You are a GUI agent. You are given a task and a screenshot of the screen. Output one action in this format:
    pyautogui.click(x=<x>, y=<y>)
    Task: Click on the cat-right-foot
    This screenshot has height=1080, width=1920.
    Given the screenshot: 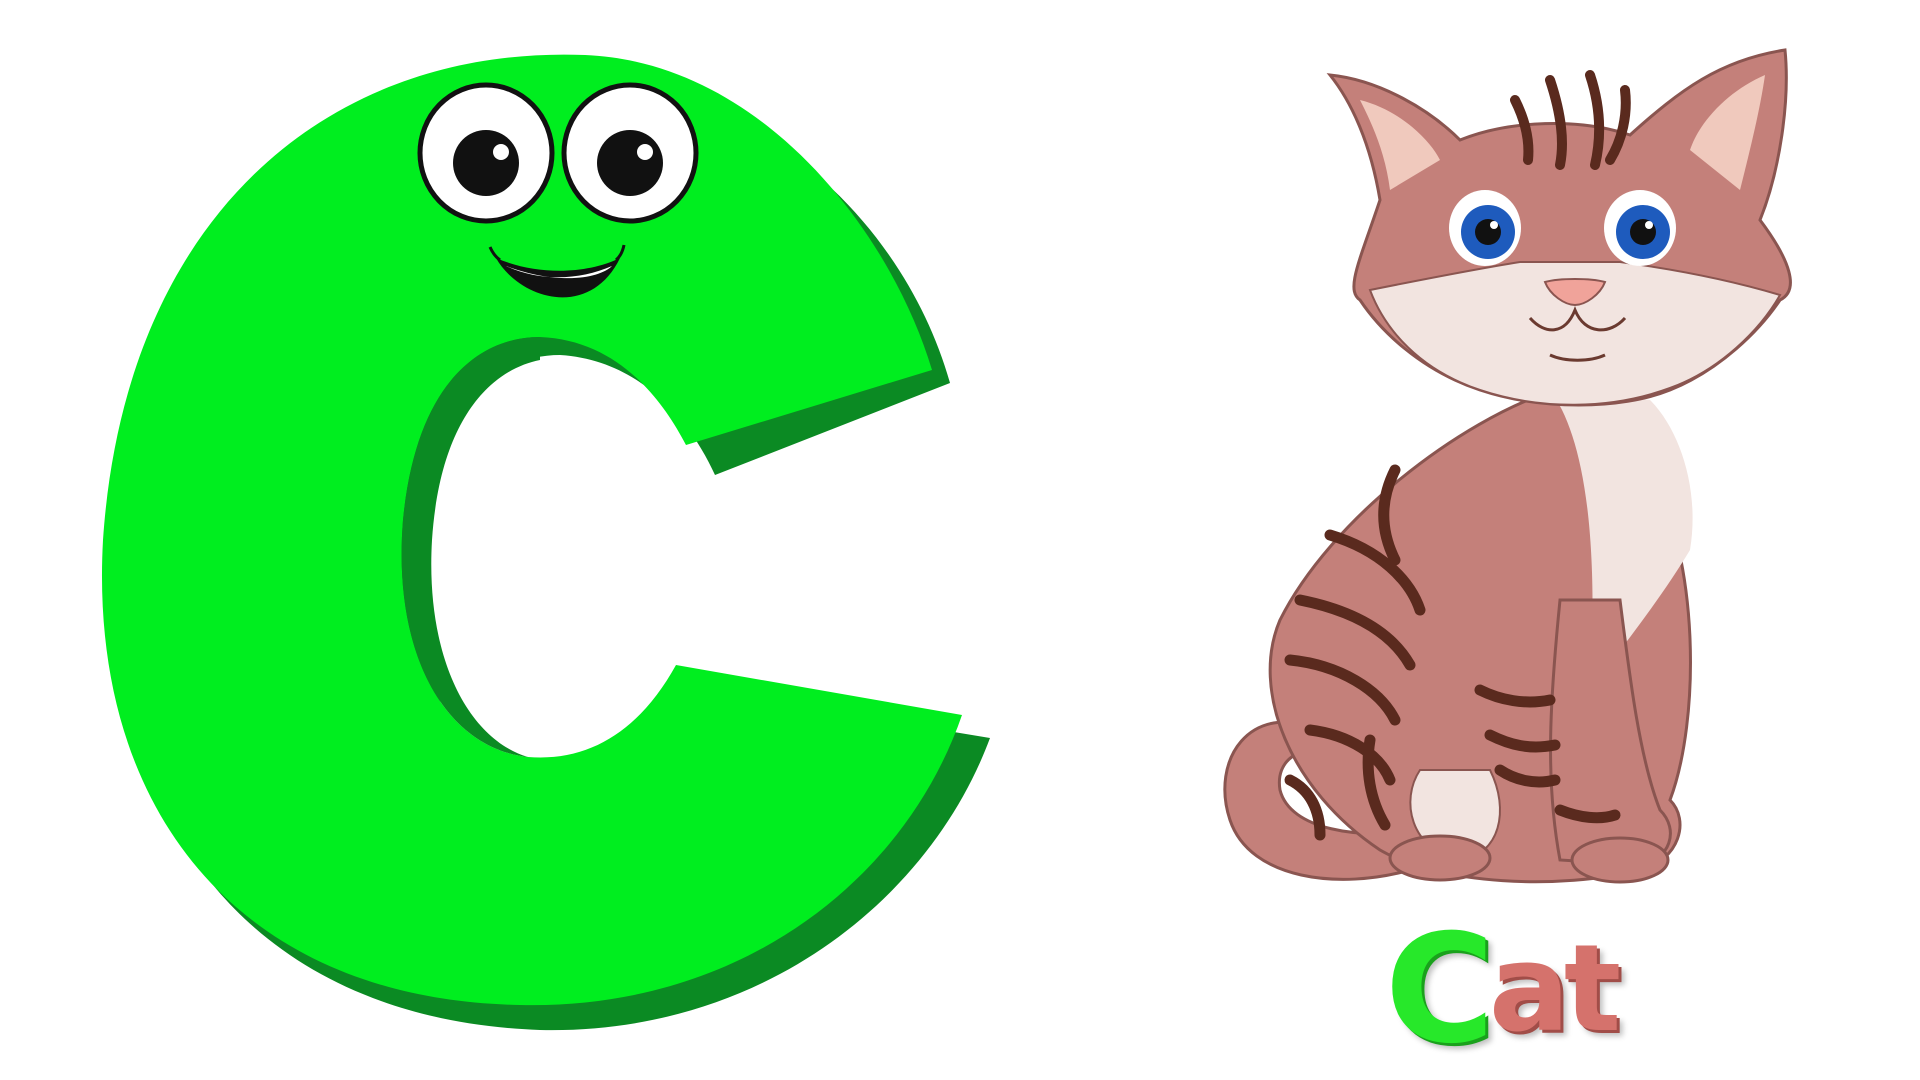 What is the action you would take?
    pyautogui.click(x=1620, y=860)
    